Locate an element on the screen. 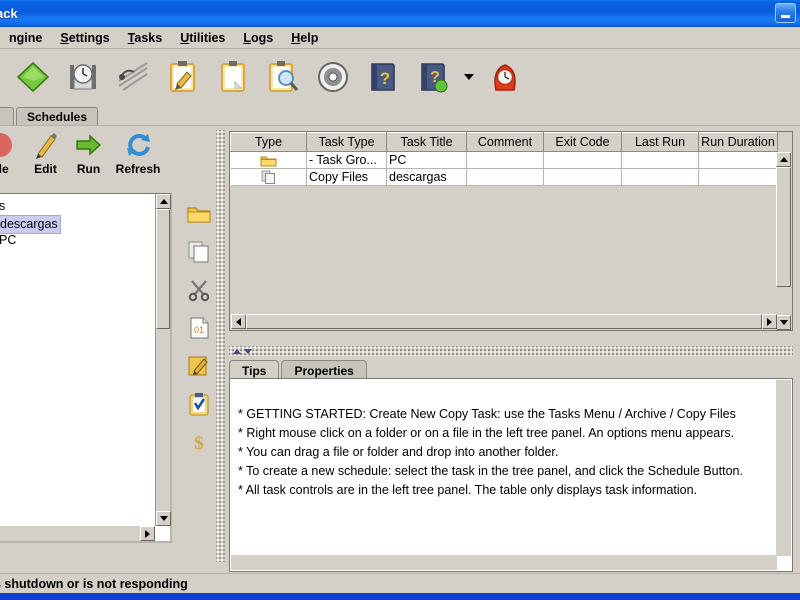 The width and height of the screenshot is (800, 600). menu-label-engine: ngine is located at coordinates (26, 37).